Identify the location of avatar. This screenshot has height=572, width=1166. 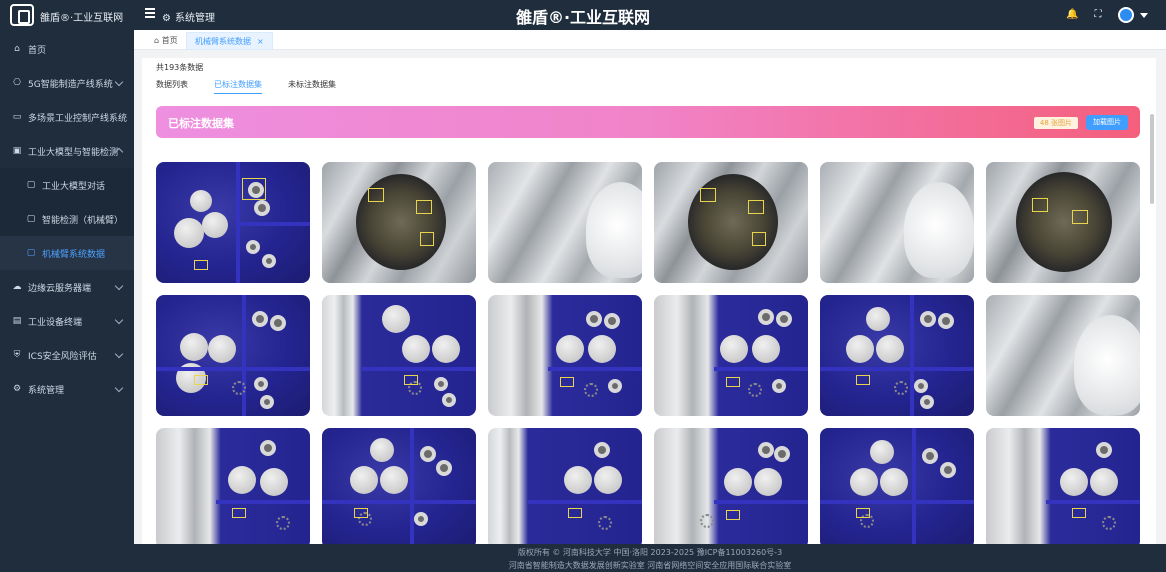
(1126, 15).